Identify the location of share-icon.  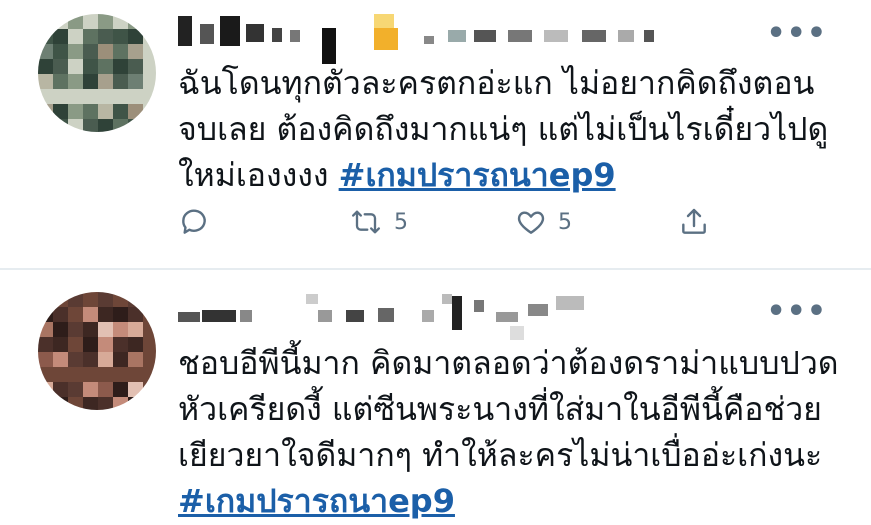
(694, 222).